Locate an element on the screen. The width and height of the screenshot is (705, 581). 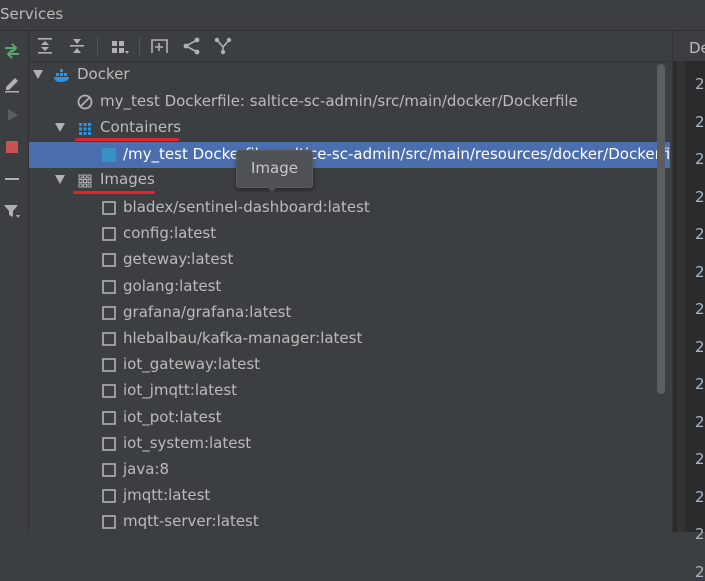
tree-node-images: Images is located at coordinates (349, 180).